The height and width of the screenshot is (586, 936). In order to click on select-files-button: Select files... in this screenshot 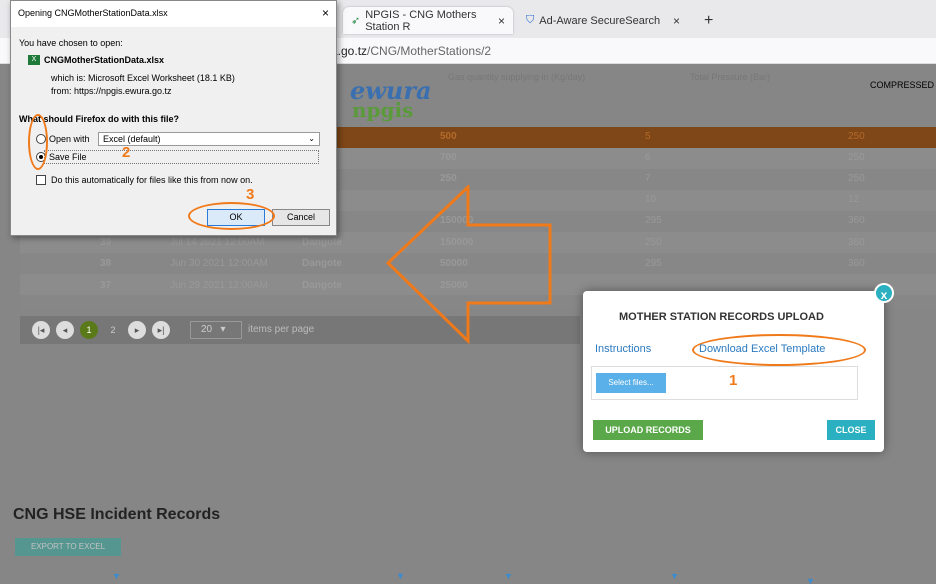, I will do `click(631, 383)`.